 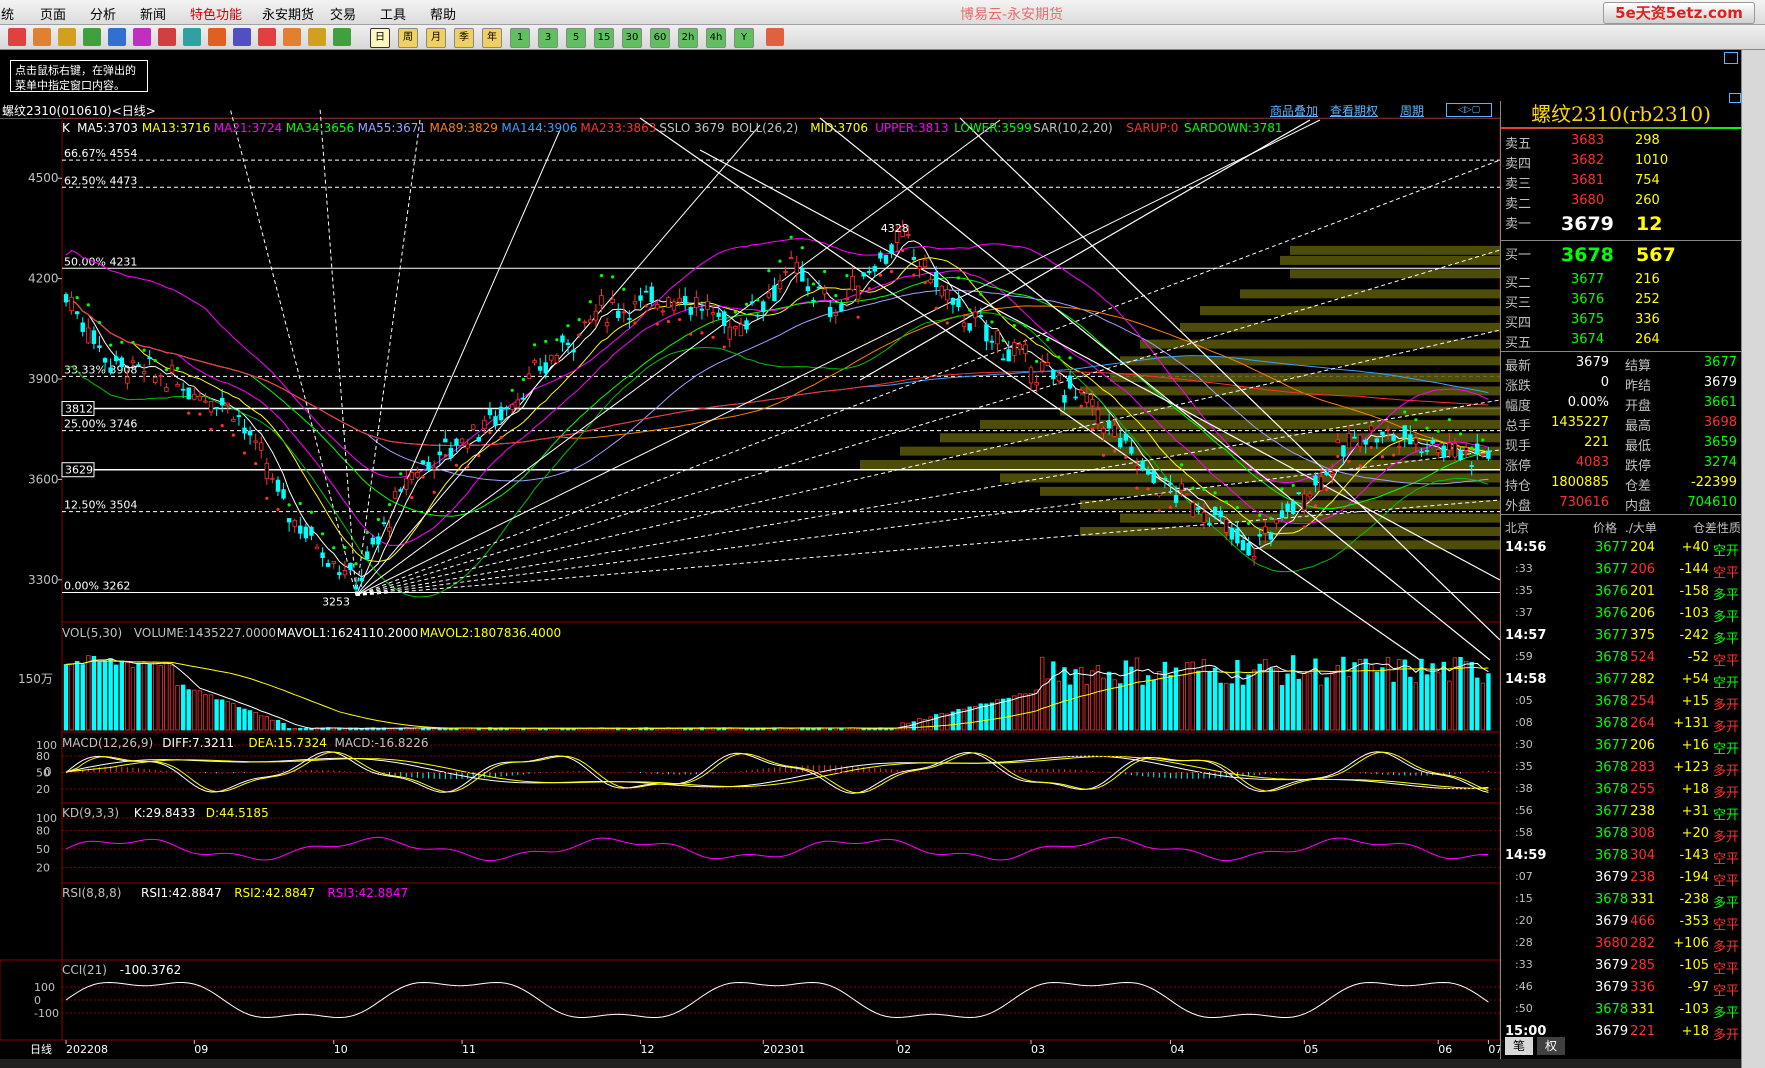 I want to click on tick-price: 3678, so click(x=1612, y=767).